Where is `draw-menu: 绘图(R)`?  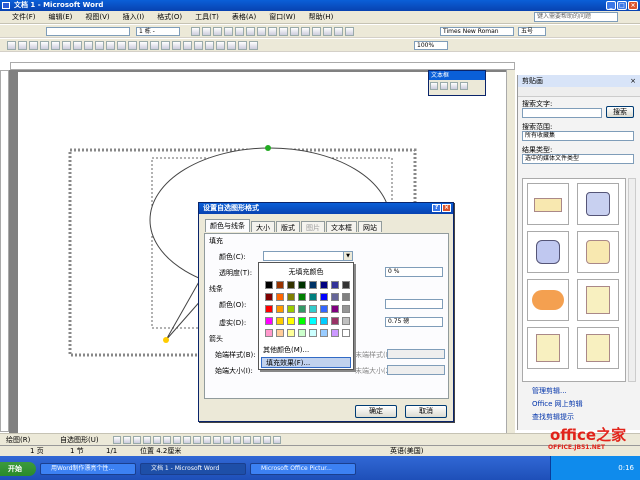
draw-menu: 绘图(R) is located at coordinates (18, 440).